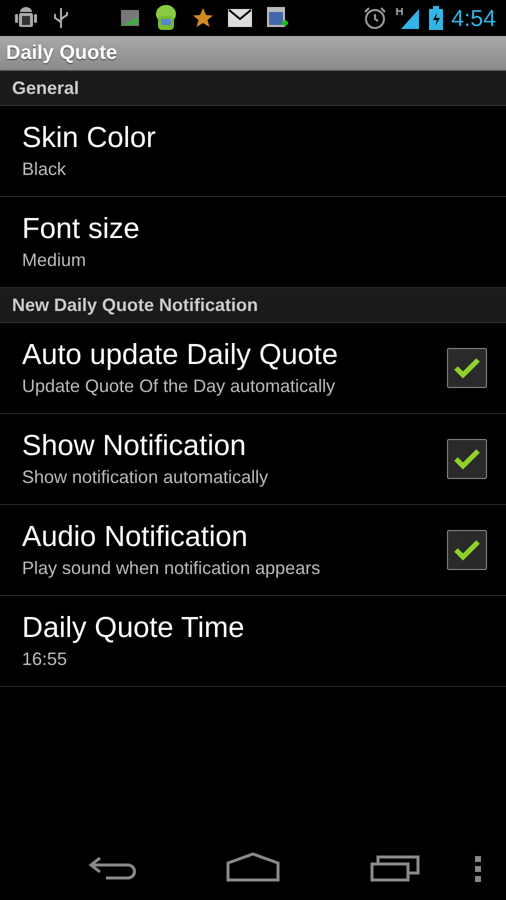 This screenshot has width=506, height=900. What do you see at coordinates (45, 659) in the screenshot?
I see `setting-summary: 16:55` at bounding box center [45, 659].